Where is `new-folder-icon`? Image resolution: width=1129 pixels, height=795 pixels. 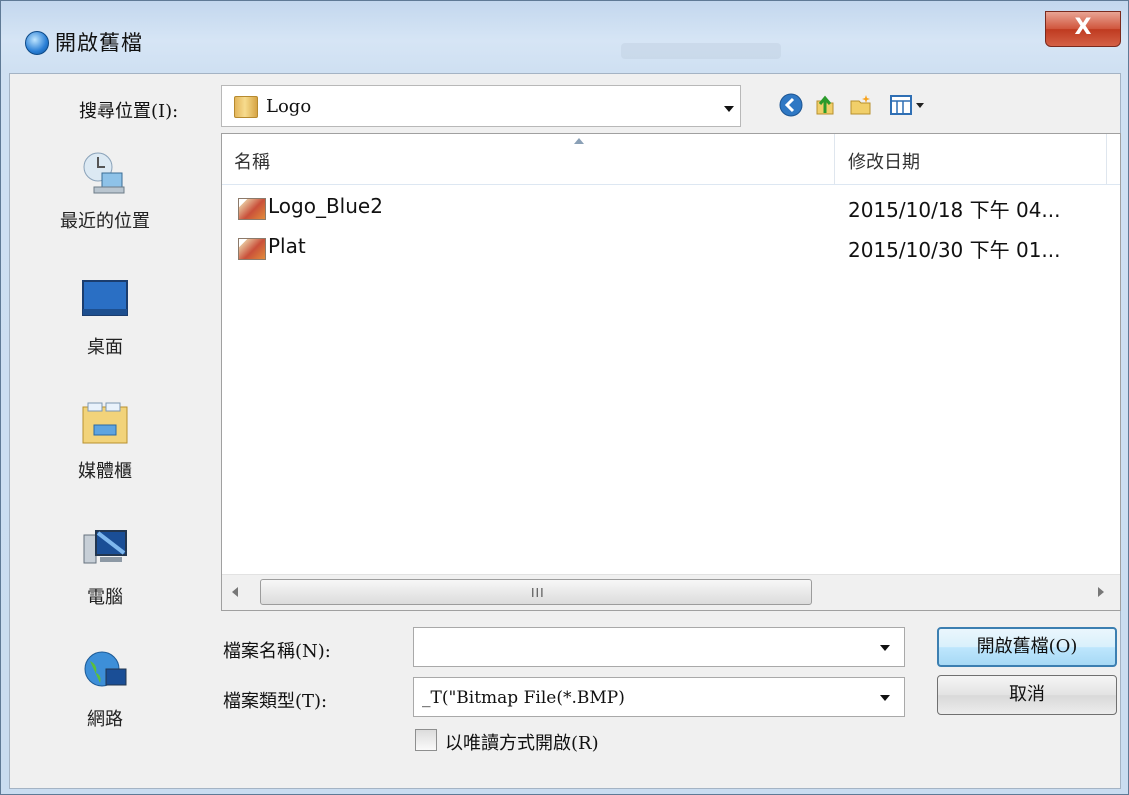 new-folder-icon is located at coordinates (861, 105).